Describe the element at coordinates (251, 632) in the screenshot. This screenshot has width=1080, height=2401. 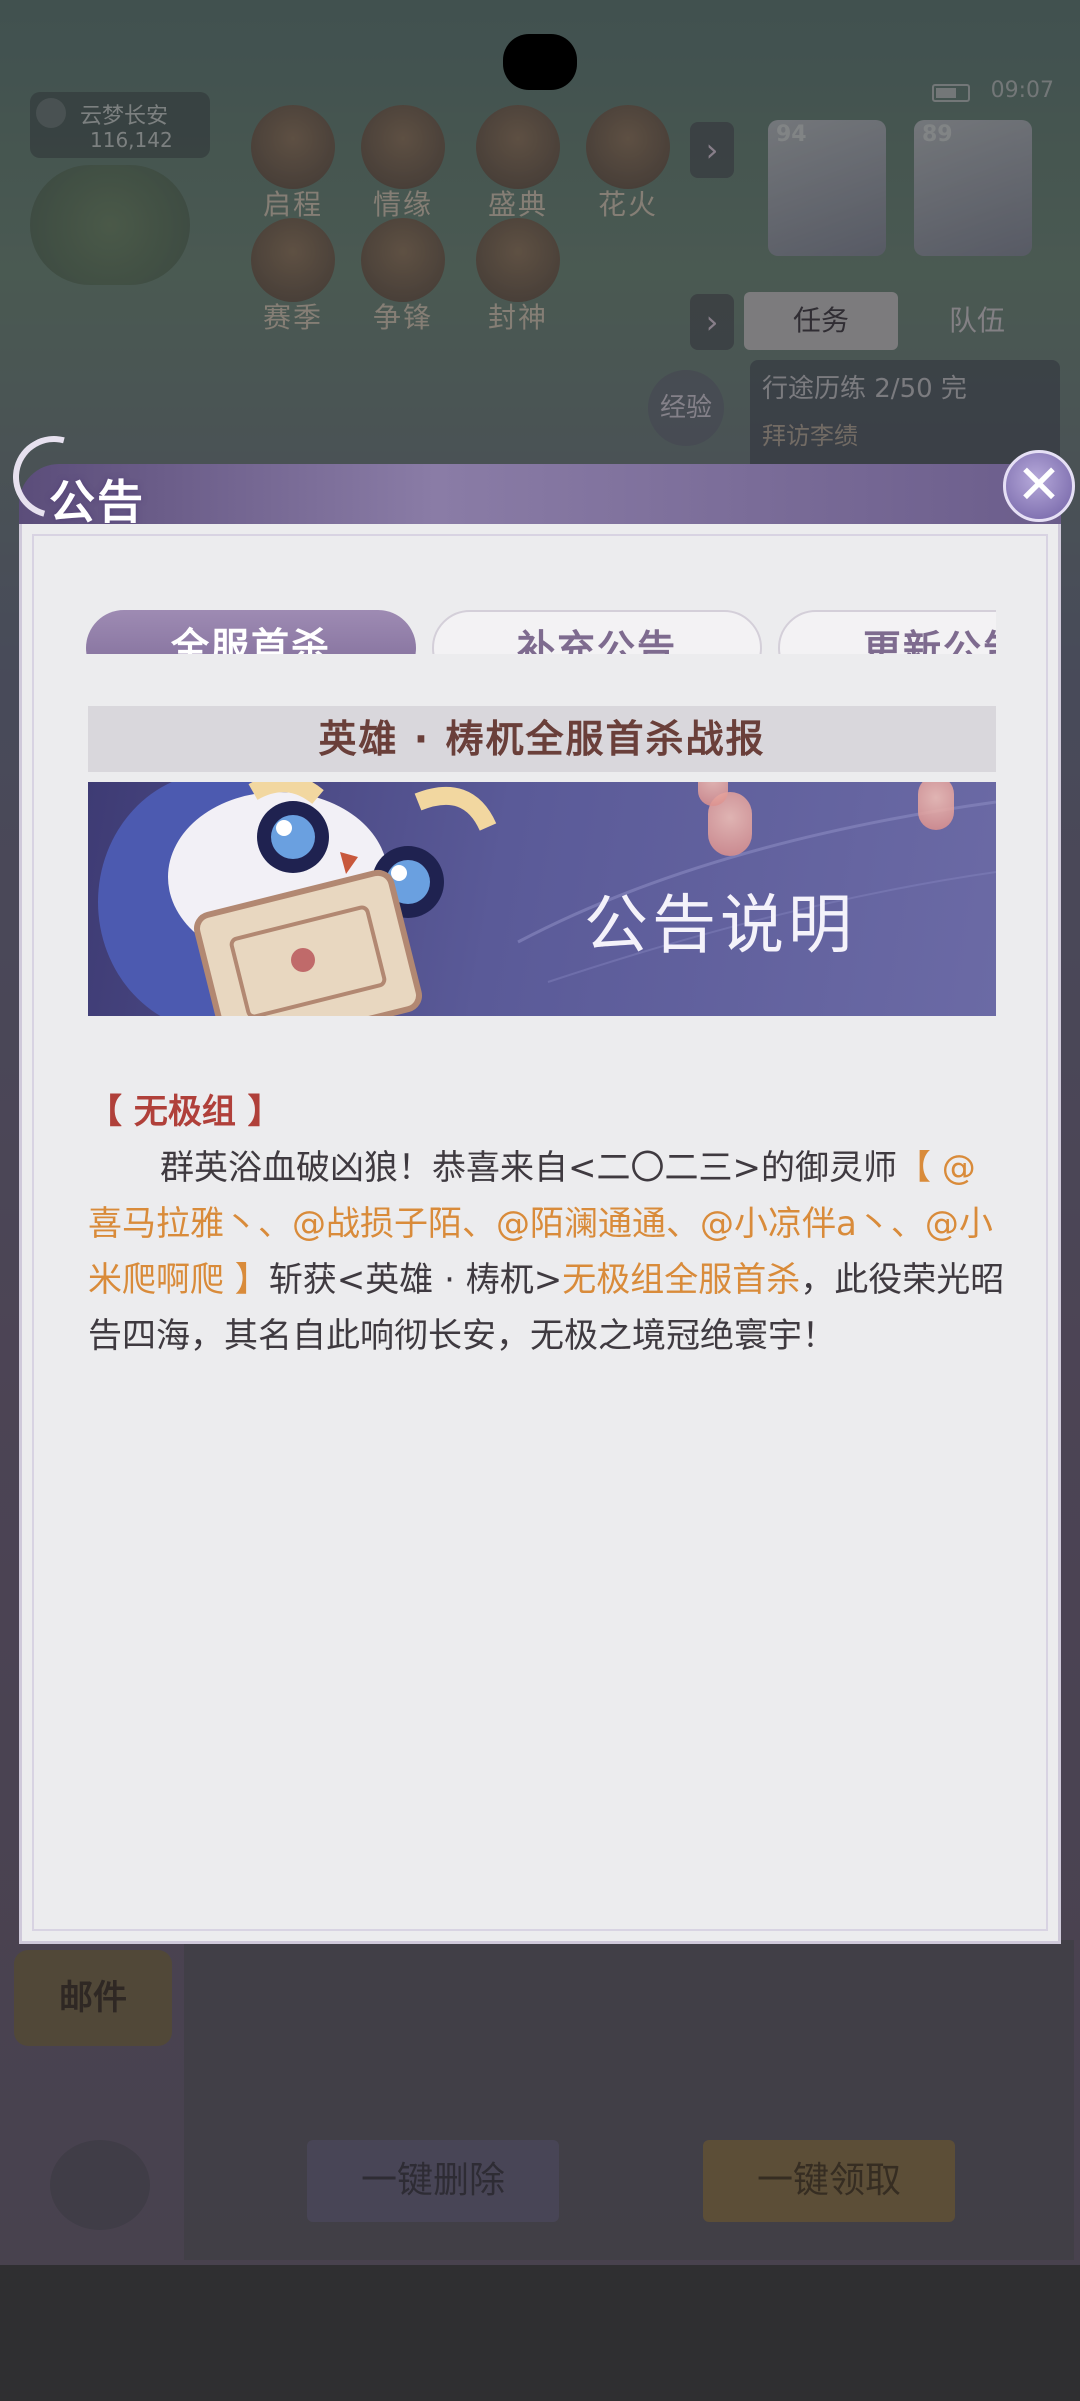
I see `tab-server-first-kill: 全服首杀` at that location.